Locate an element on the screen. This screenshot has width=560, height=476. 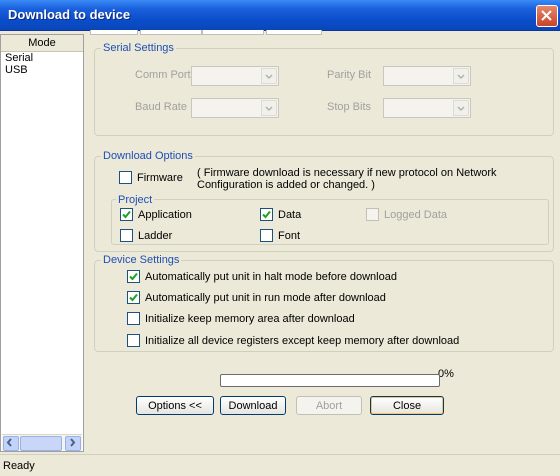
close-icon is located at coordinates (546, 15).